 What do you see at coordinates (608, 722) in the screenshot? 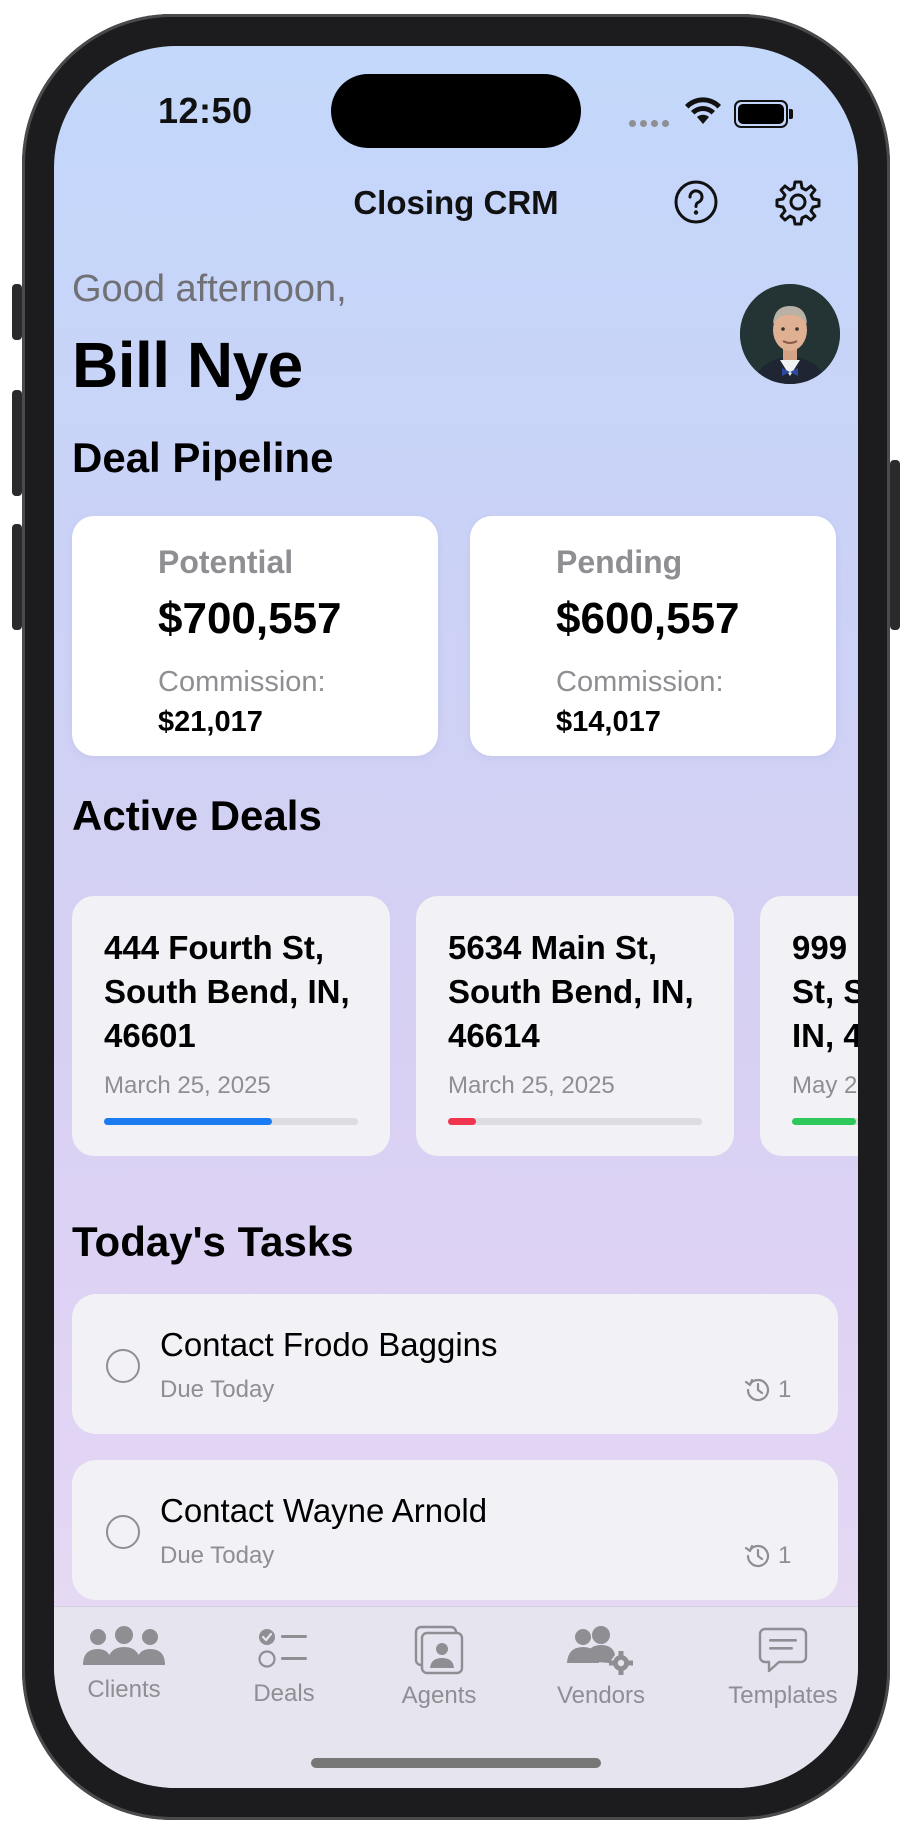
I see `commission-value: $14,017` at bounding box center [608, 722].